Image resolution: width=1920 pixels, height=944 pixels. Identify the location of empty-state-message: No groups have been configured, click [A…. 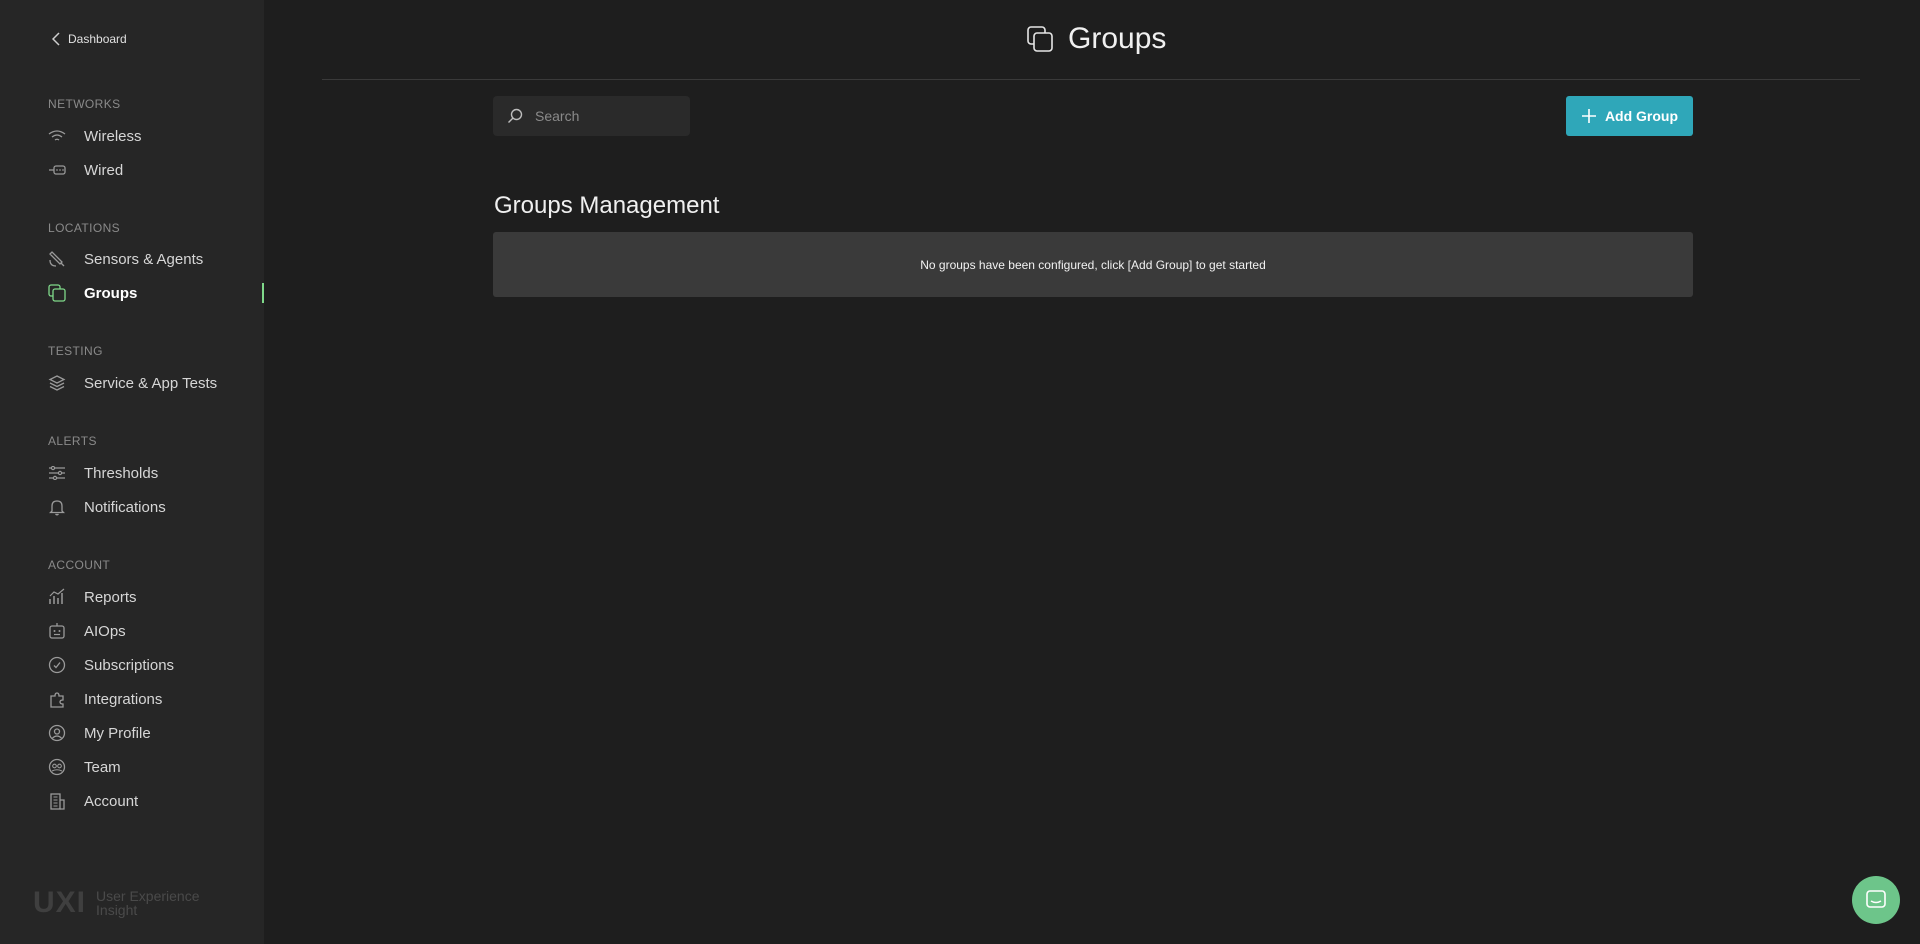
(1093, 264).